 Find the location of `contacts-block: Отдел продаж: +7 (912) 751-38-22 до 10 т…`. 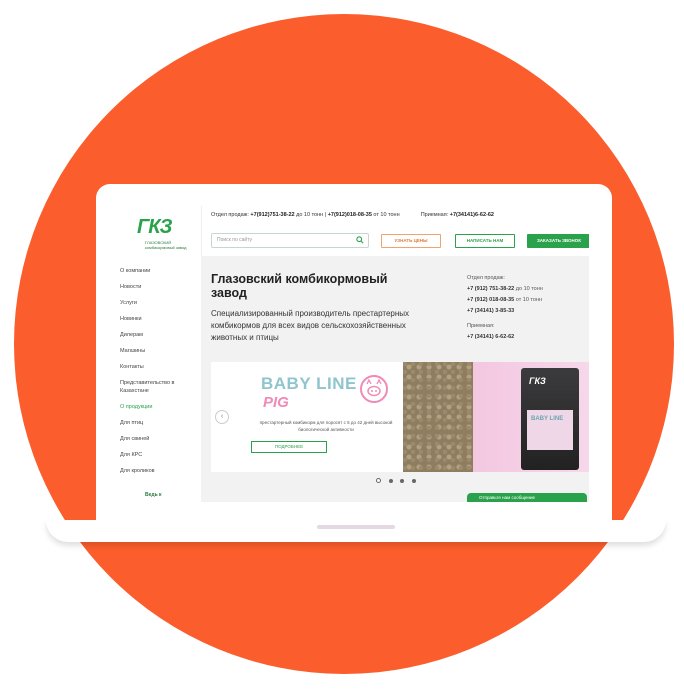

contacts-block: Отдел продаж: +7 (912) 751-38-22 до 10 т… is located at coordinates (522, 308).